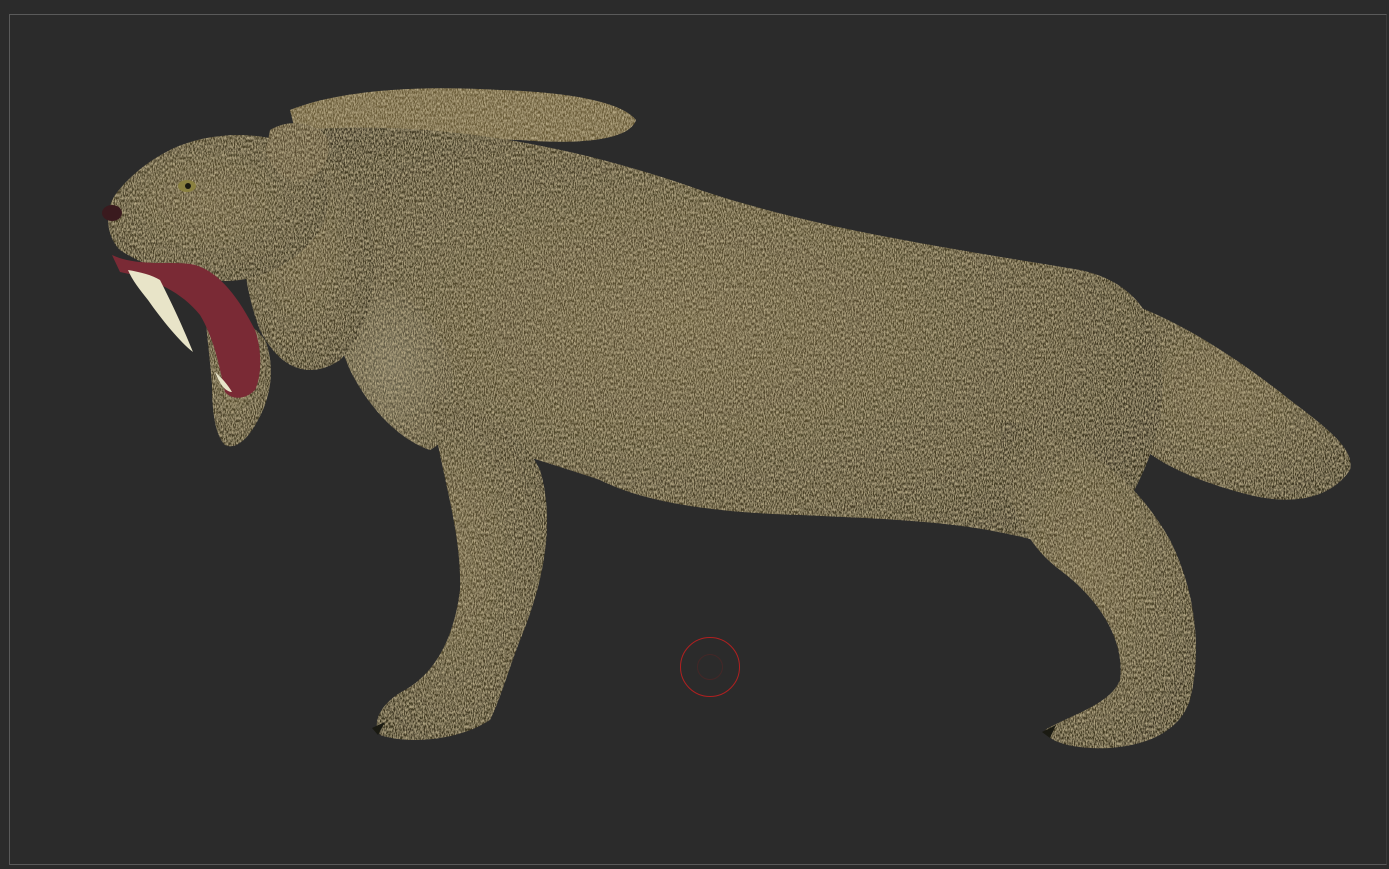  I want to click on brush-inner-ring-icon, so click(710, 667).